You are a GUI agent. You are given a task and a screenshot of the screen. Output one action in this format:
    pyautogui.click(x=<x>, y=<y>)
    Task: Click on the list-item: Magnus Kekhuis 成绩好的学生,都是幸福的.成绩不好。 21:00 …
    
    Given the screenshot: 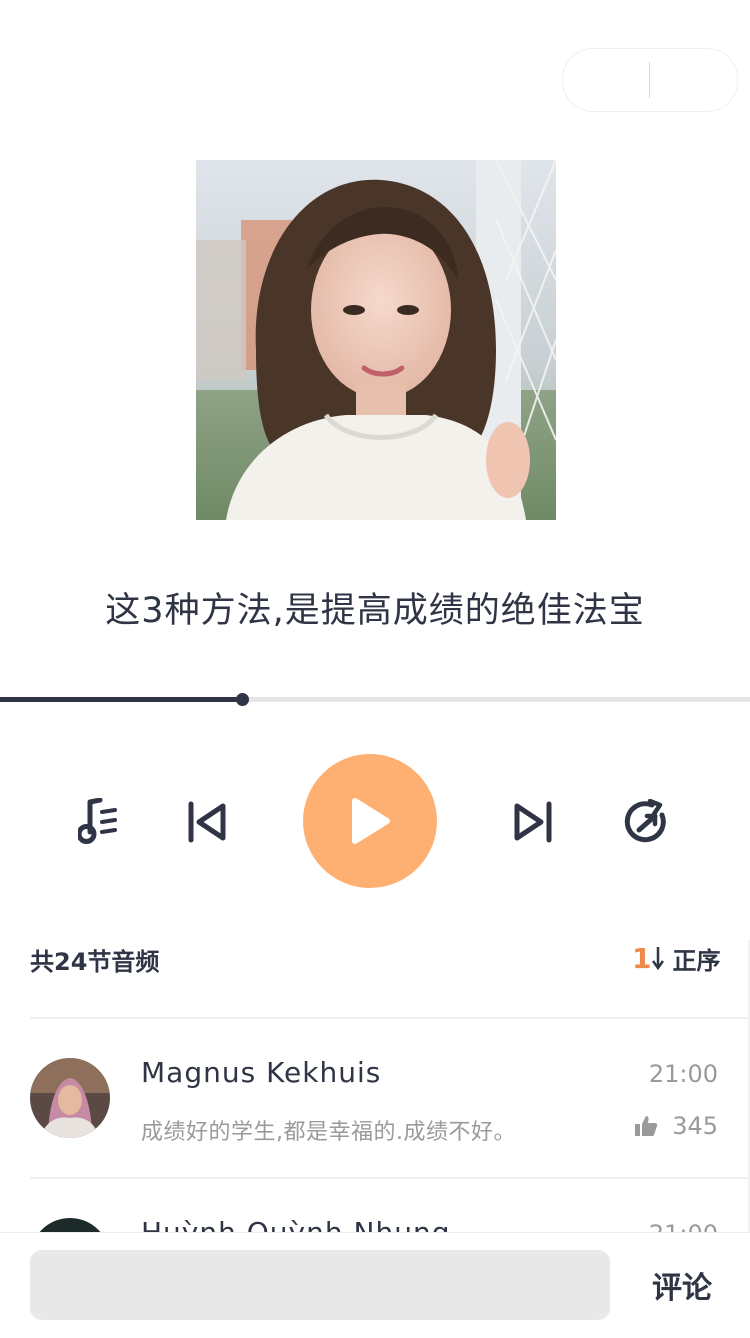 What is the action you would take?
    pyautogui.click(x=375, y=1098)
    